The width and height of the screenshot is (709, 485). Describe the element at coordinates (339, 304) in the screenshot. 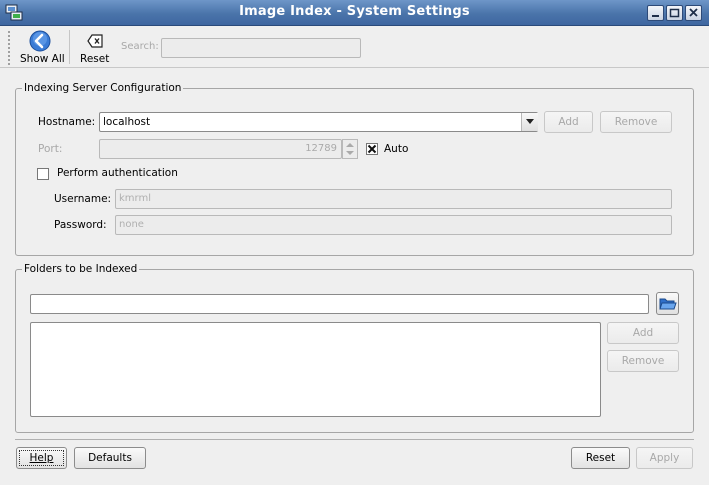

I see `folder-path-input` at that location.